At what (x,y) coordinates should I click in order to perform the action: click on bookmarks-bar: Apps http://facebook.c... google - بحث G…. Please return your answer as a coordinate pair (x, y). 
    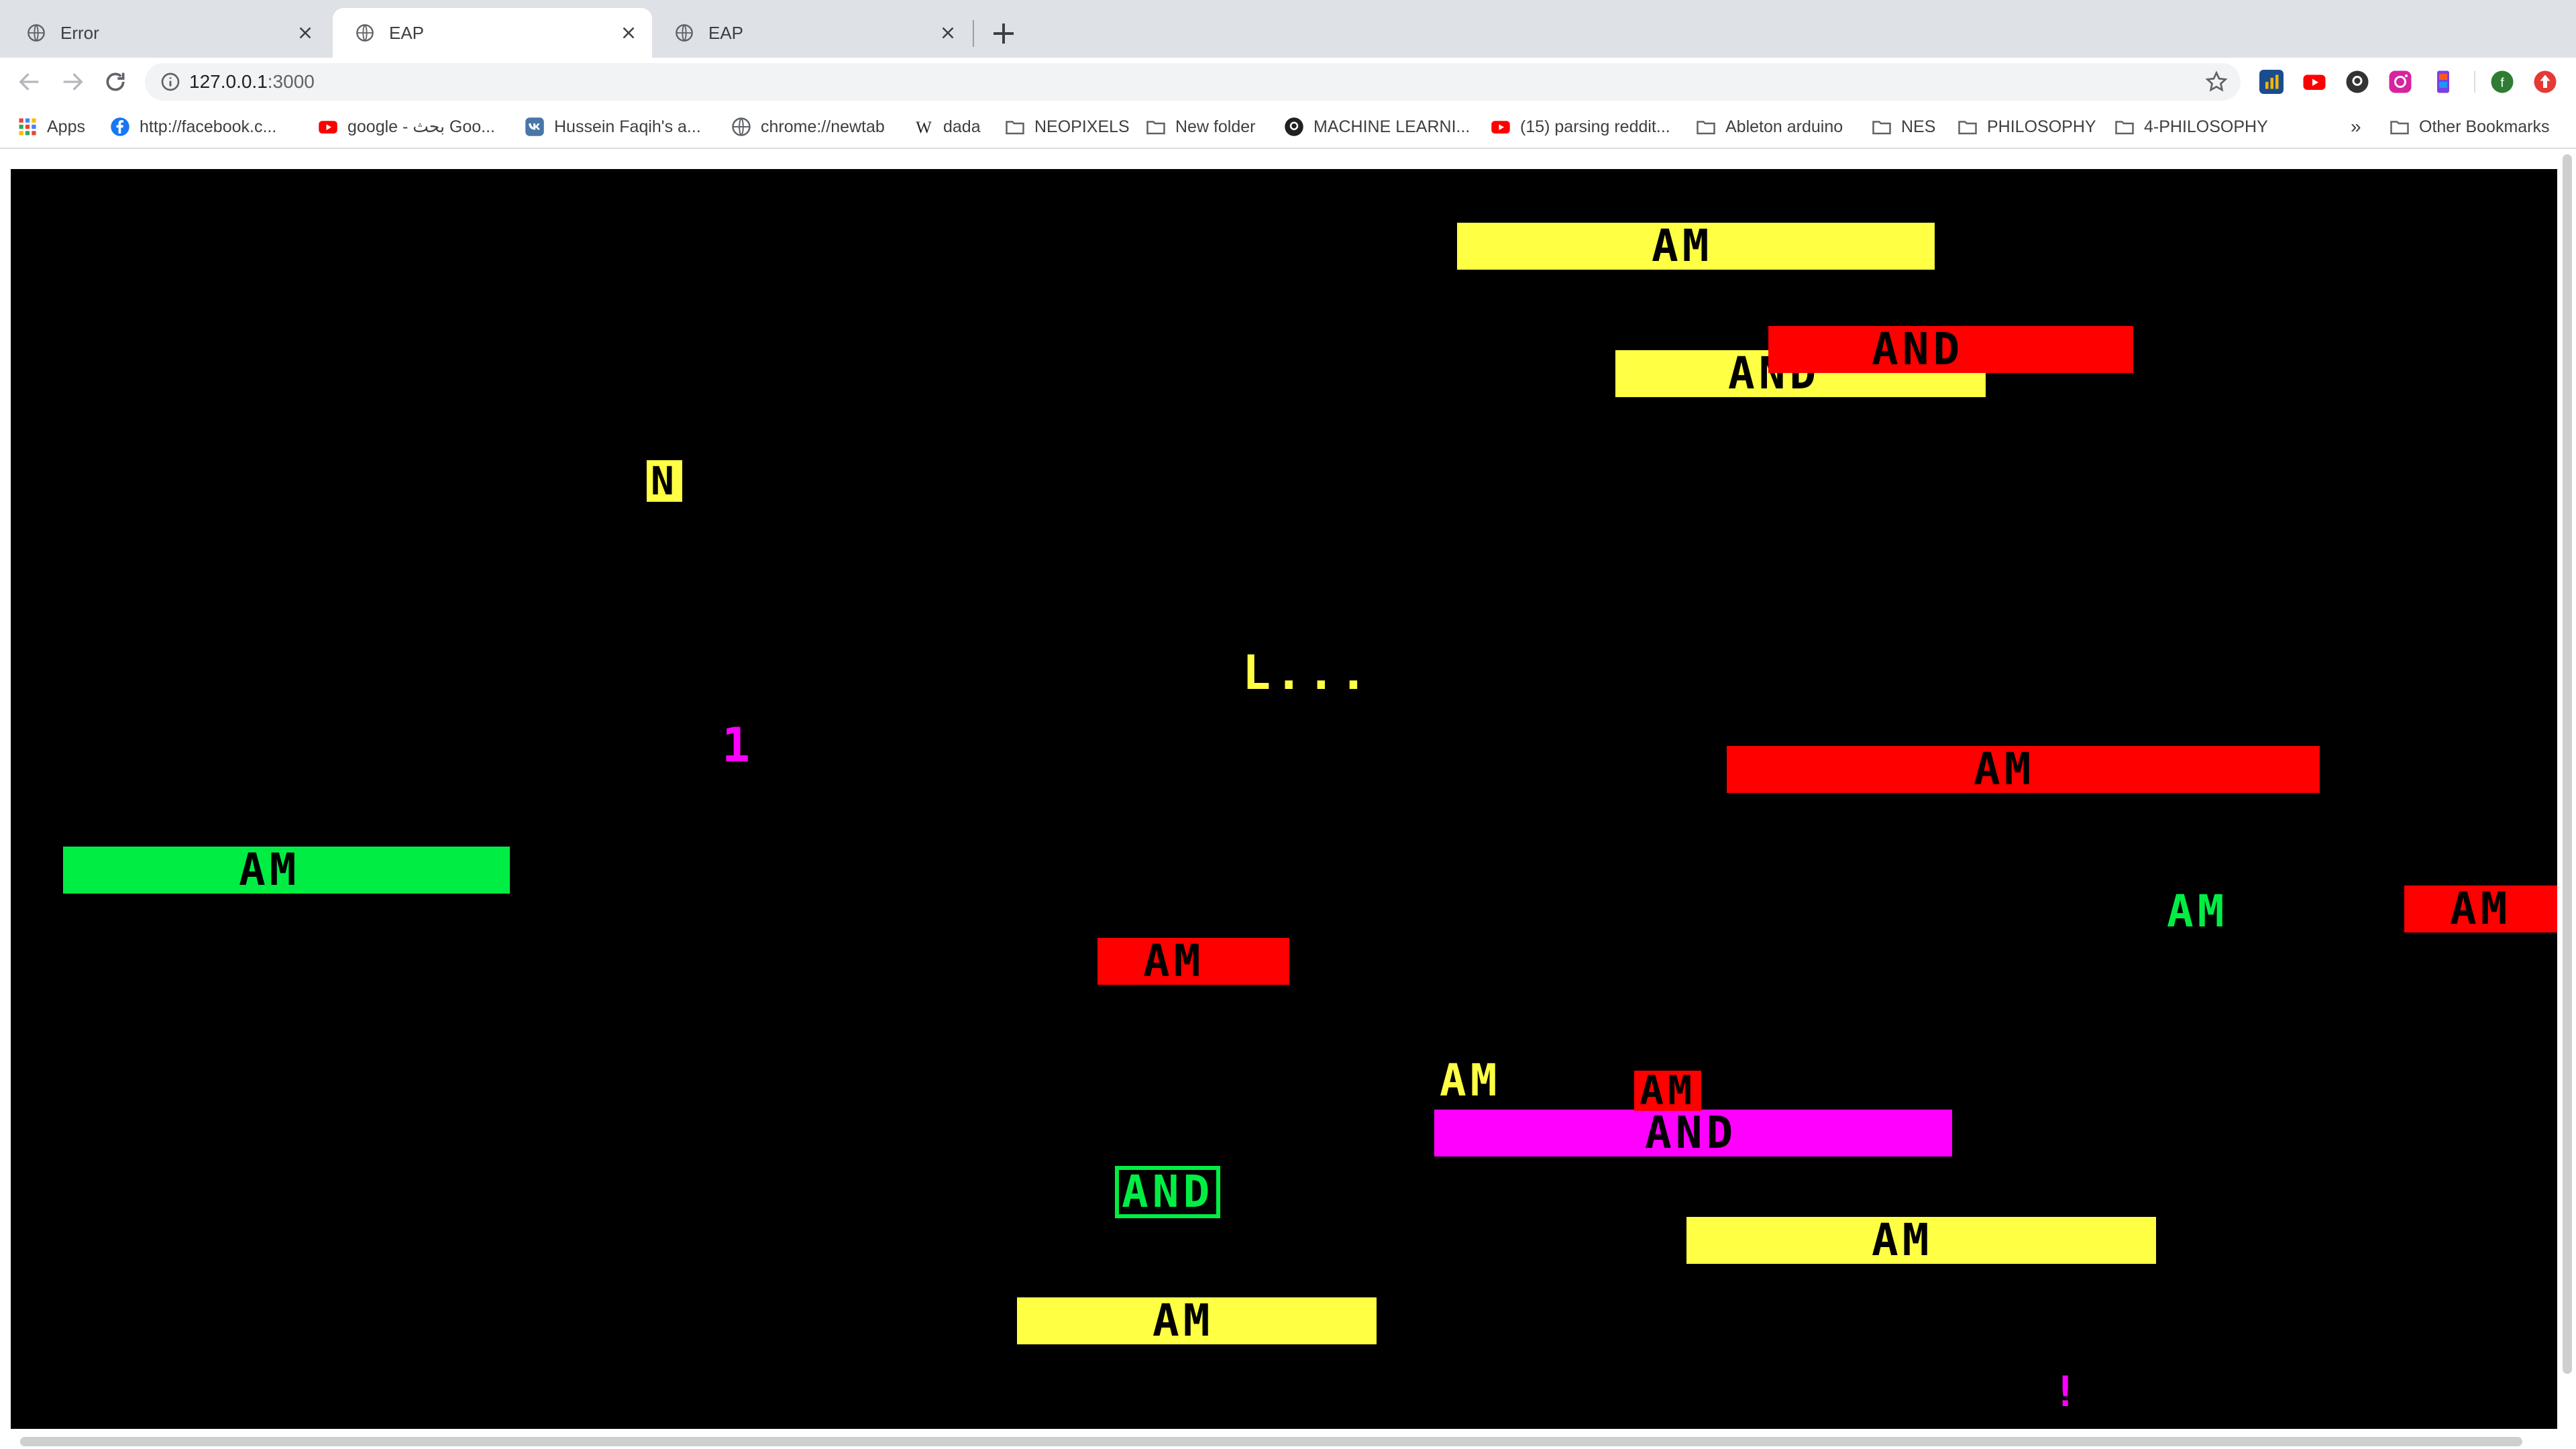
    Looking at the image, I should click on (1288, 127).